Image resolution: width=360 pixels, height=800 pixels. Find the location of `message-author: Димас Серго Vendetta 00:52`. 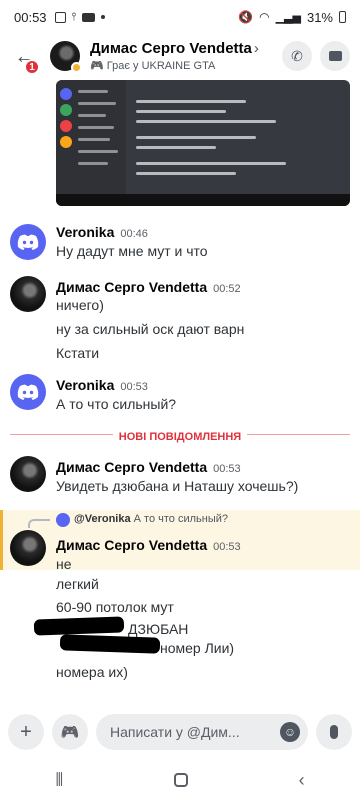

message-author: Димас Серго Vendetta 00:52 is located at coordinates (148, 287).